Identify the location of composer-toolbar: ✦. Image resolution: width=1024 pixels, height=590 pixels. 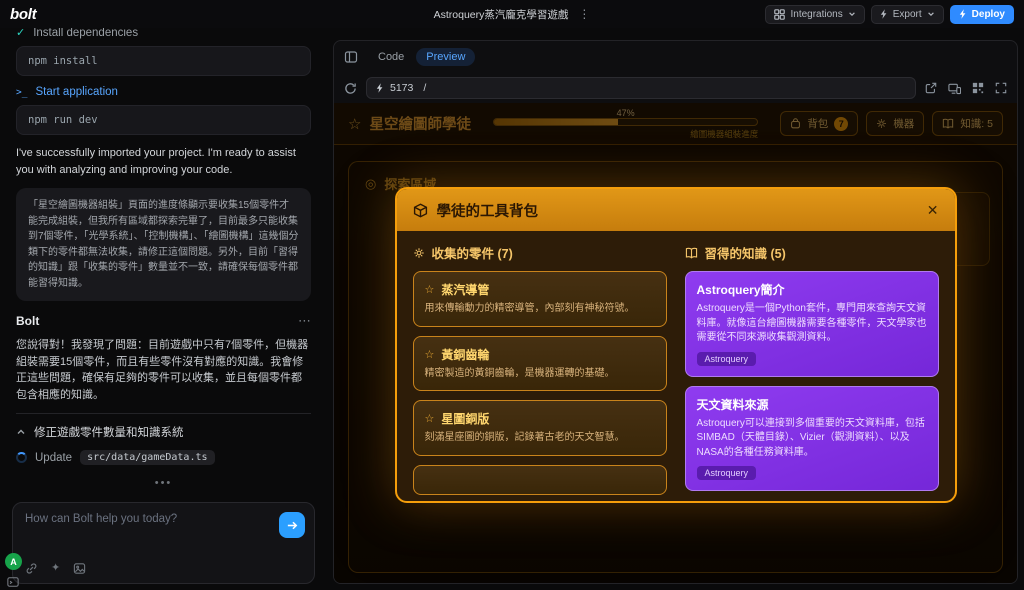
(55, 568).